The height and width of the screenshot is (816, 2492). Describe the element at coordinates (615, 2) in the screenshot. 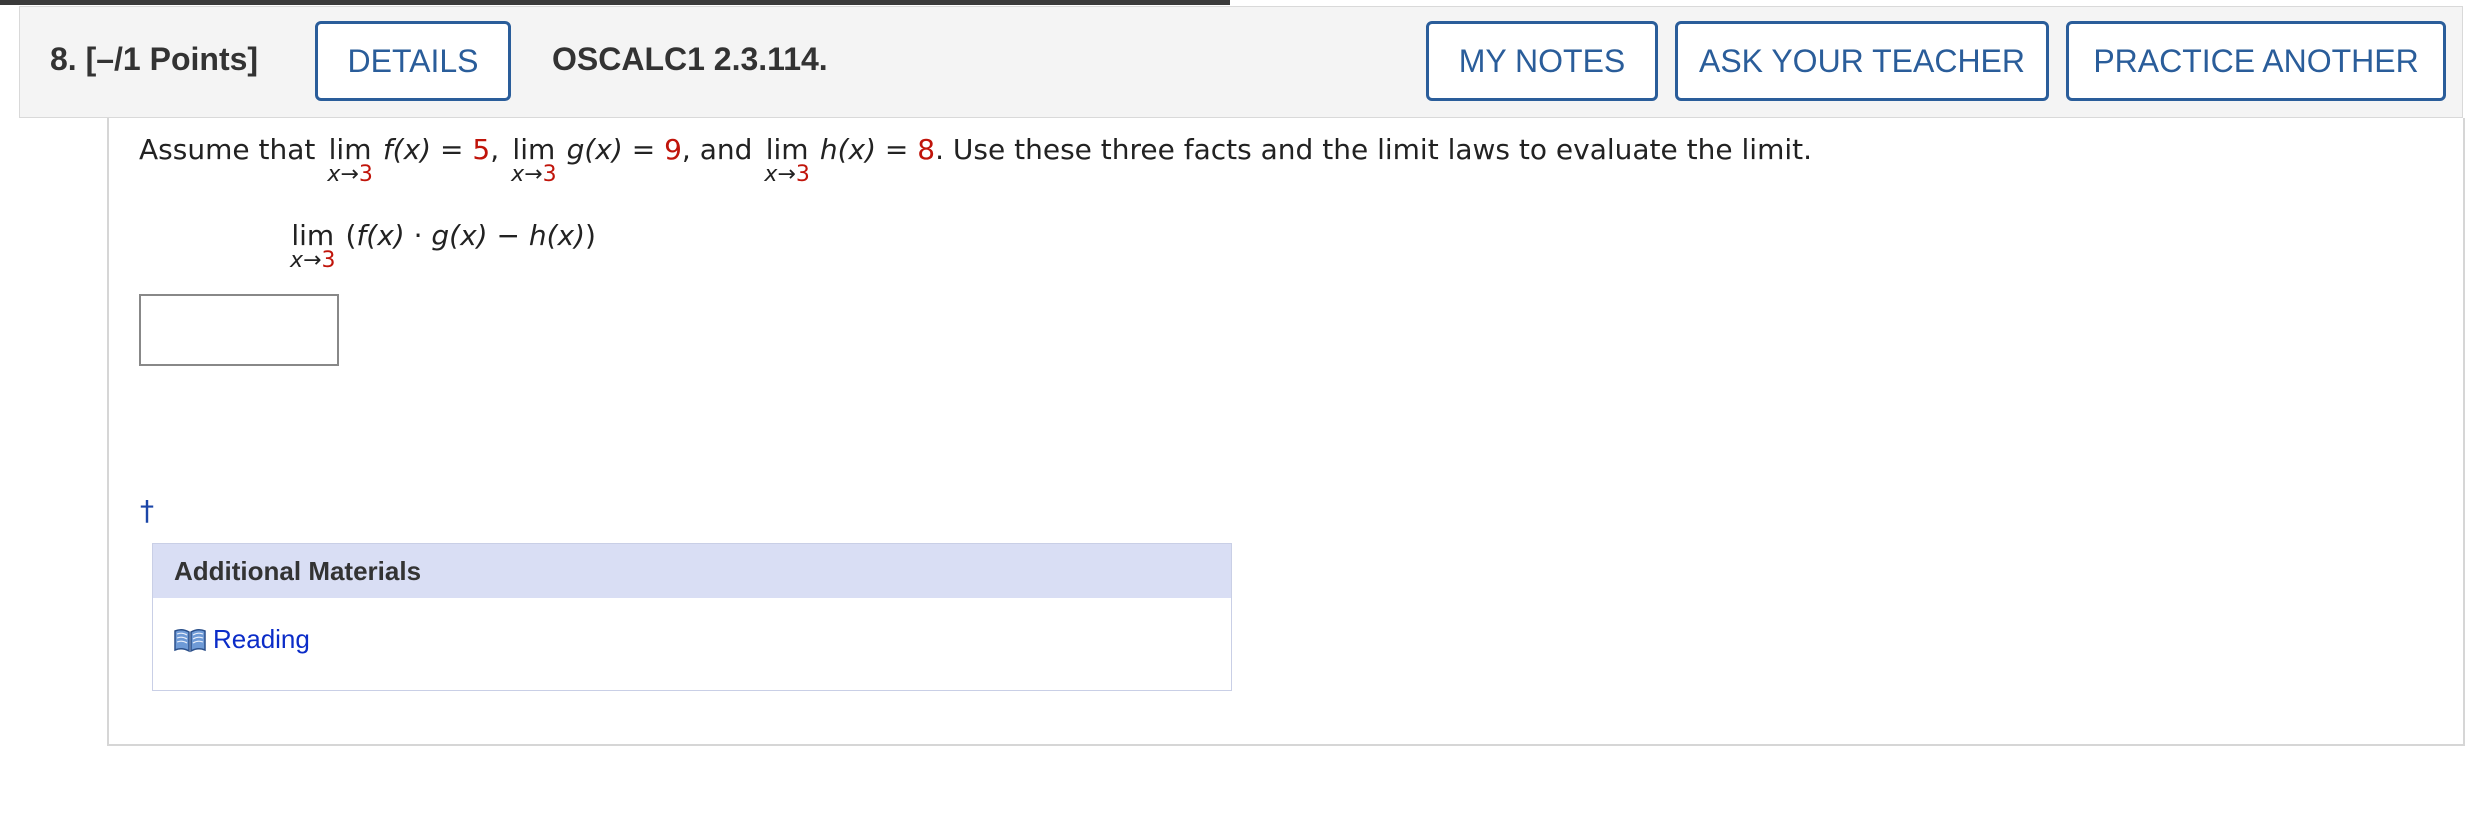

I see `top-border-strip` at that location.